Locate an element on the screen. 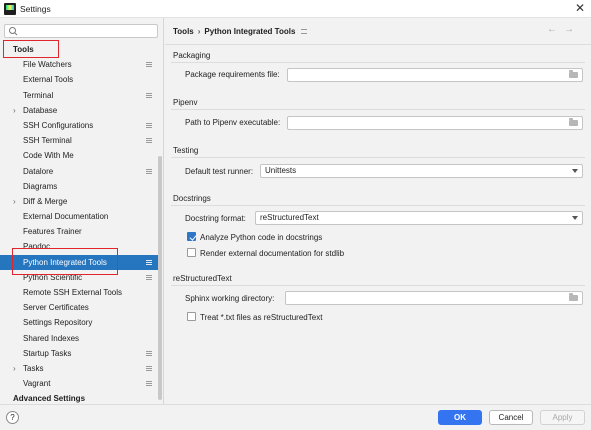 The image size is (591, 430). sidebar-item-ssh-terminal: SSH Terminal is located at coordinates (79, 140).